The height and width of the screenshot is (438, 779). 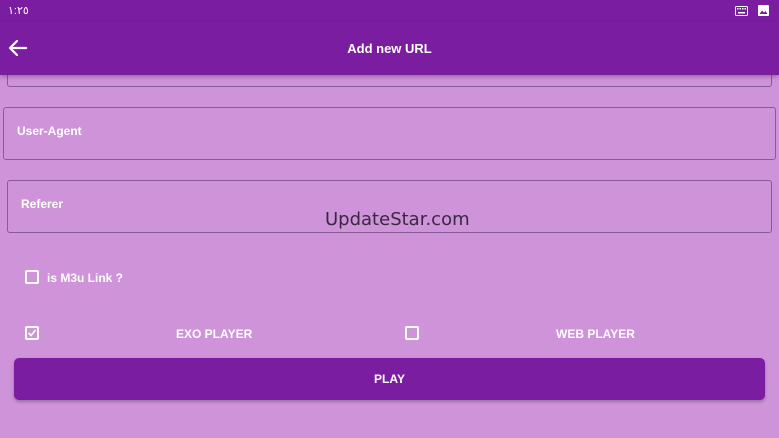 What do you see at coordinates (752, 10) in the screenshot?
I see `status-icons` at bounding box center [752, 10].